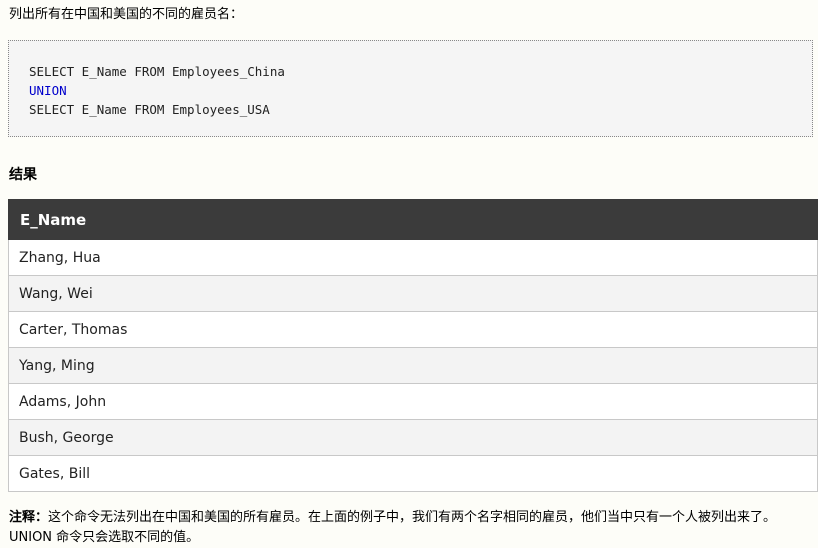  I want to click on table-cell: Wang, Wei, so click(413, 293).